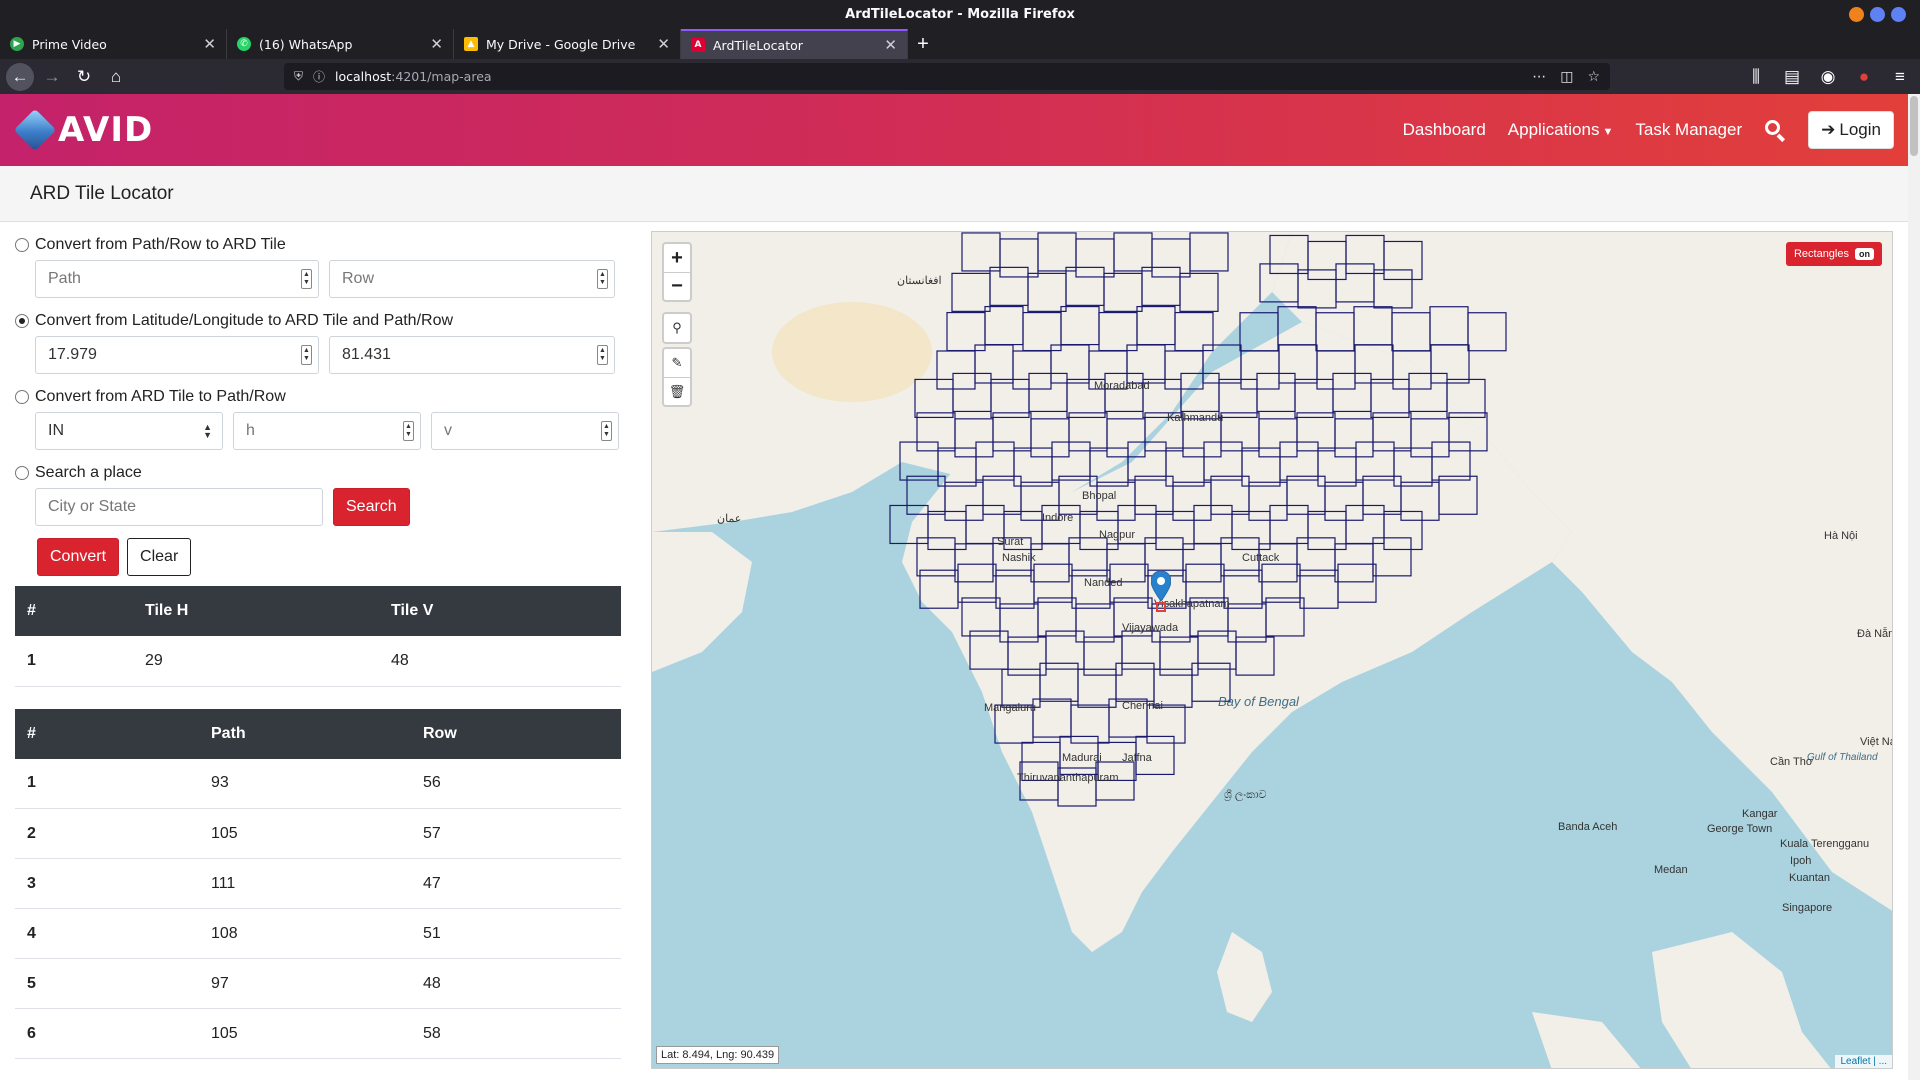  What do you see at coordinates (677, 328) in the screenshot?
I see `place-marker-icon: ⚲` at bounding box center [677, 328].